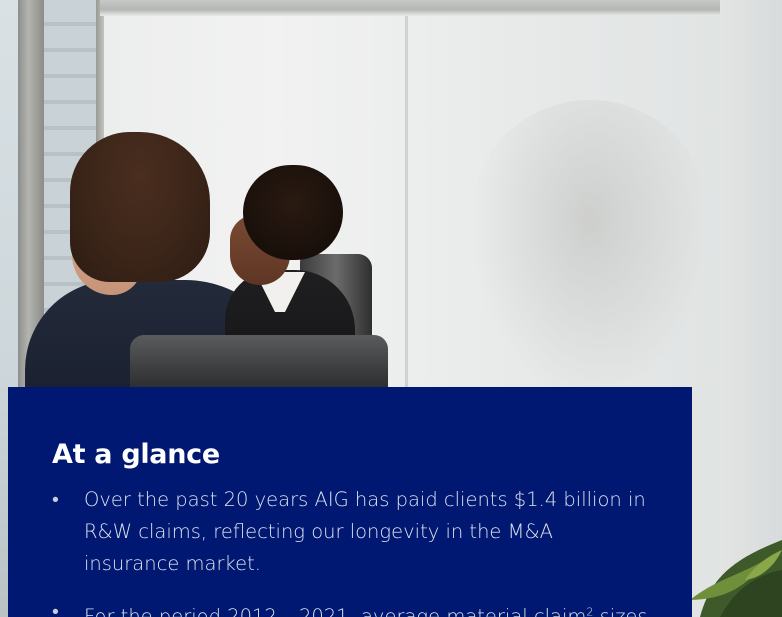 The width and height of the screenshot is (782, 617). What do you see at coordinates (140, 207) in the screenshot?
I see `man-hair` at bounding box center [140, 207].